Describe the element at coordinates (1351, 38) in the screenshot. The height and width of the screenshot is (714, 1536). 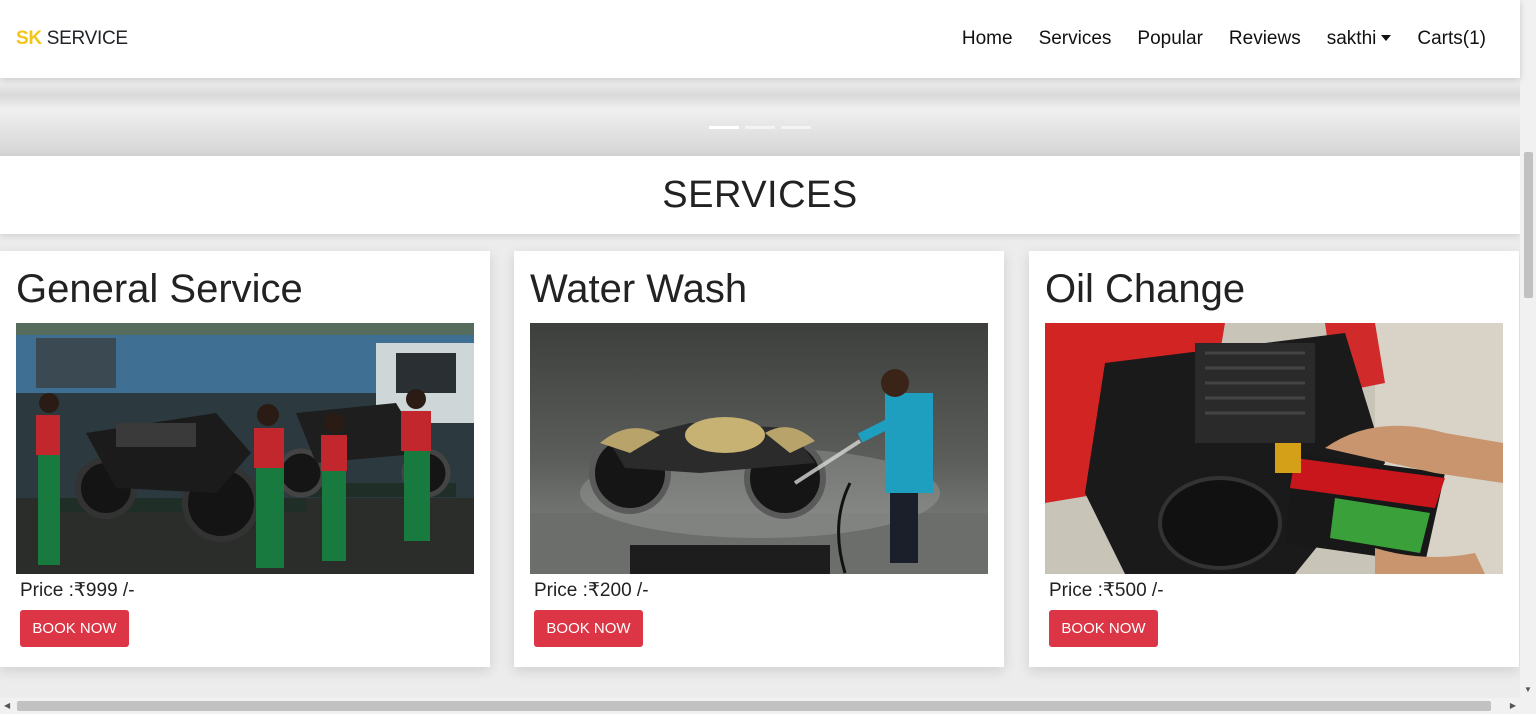
I see `nav-user-label: sakthi` at that location.